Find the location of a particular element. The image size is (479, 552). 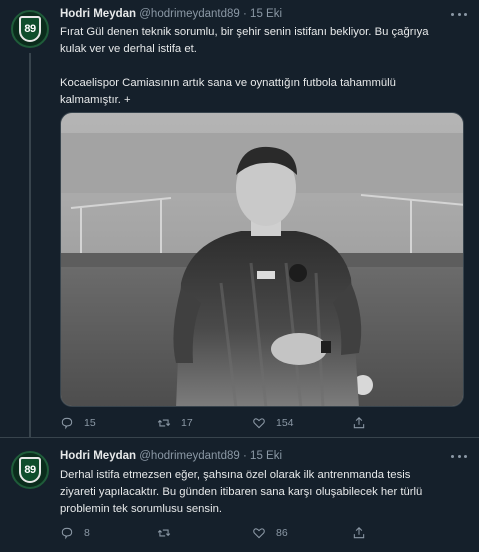

tweet-actions: 15 17 154 is located at coordinates (250, 424).